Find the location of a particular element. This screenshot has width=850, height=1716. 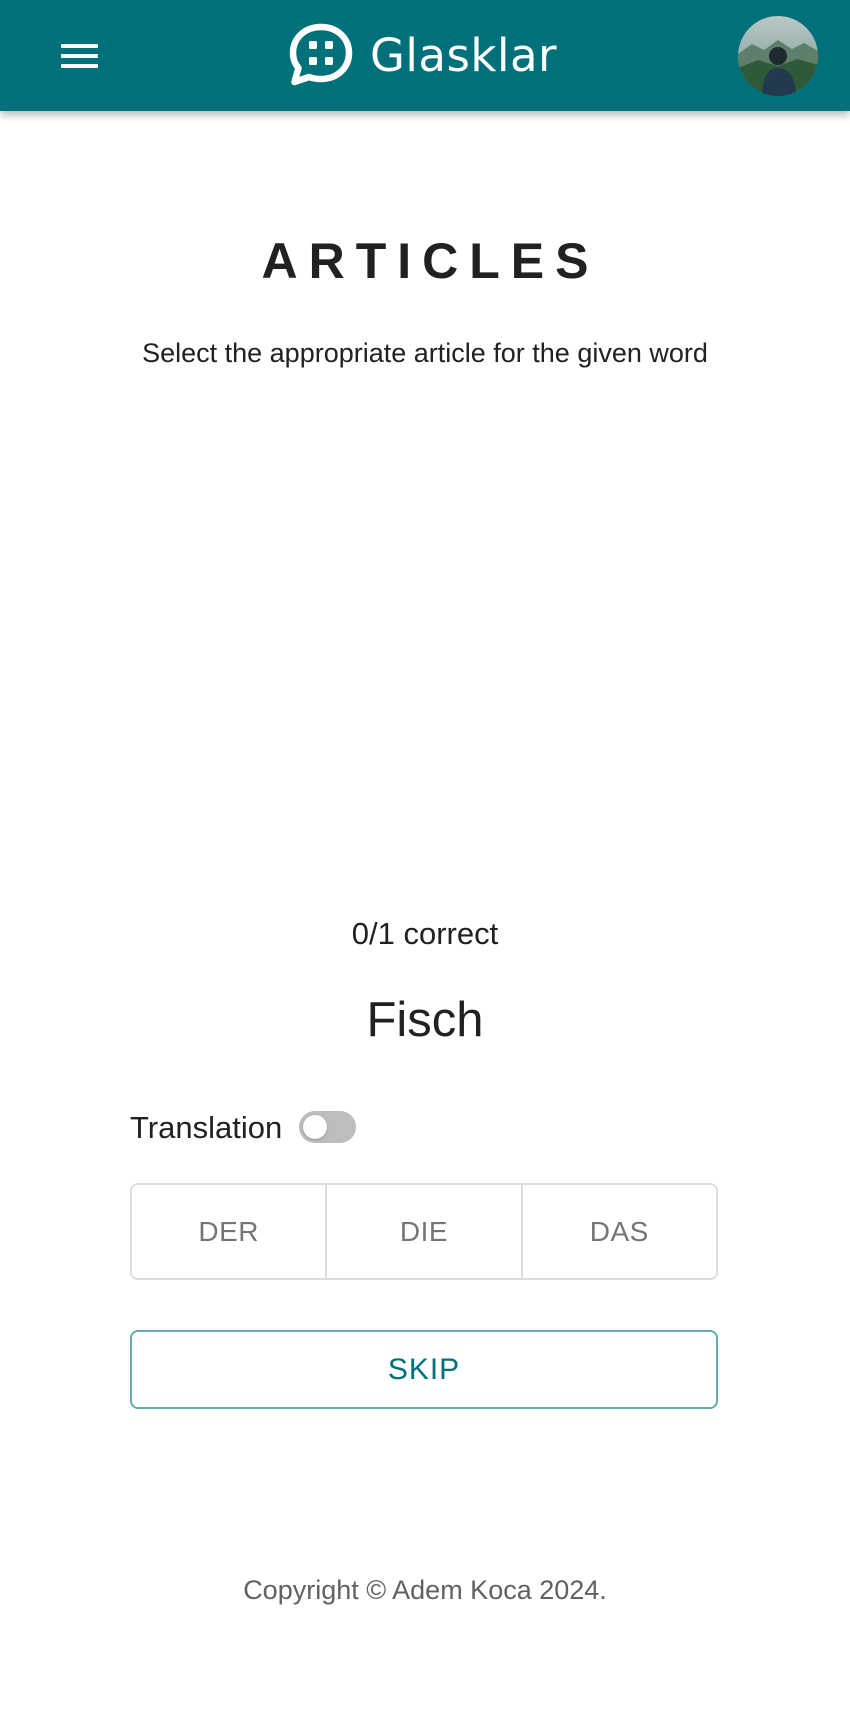

translation-toggle-row: Translation is located at coordinates (243, 1127).